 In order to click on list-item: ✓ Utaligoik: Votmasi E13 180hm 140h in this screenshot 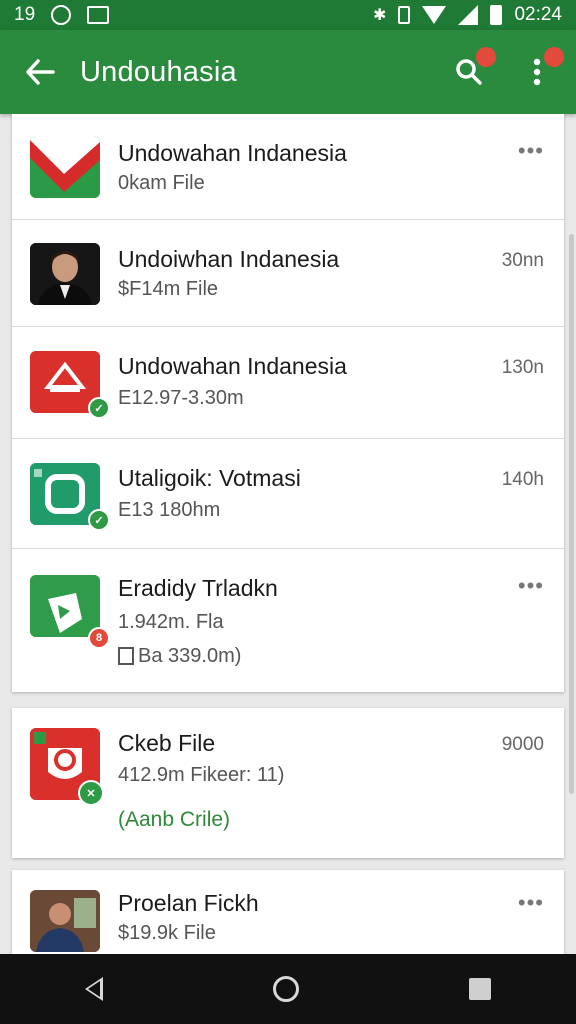, I will do `click(288, 494)`.